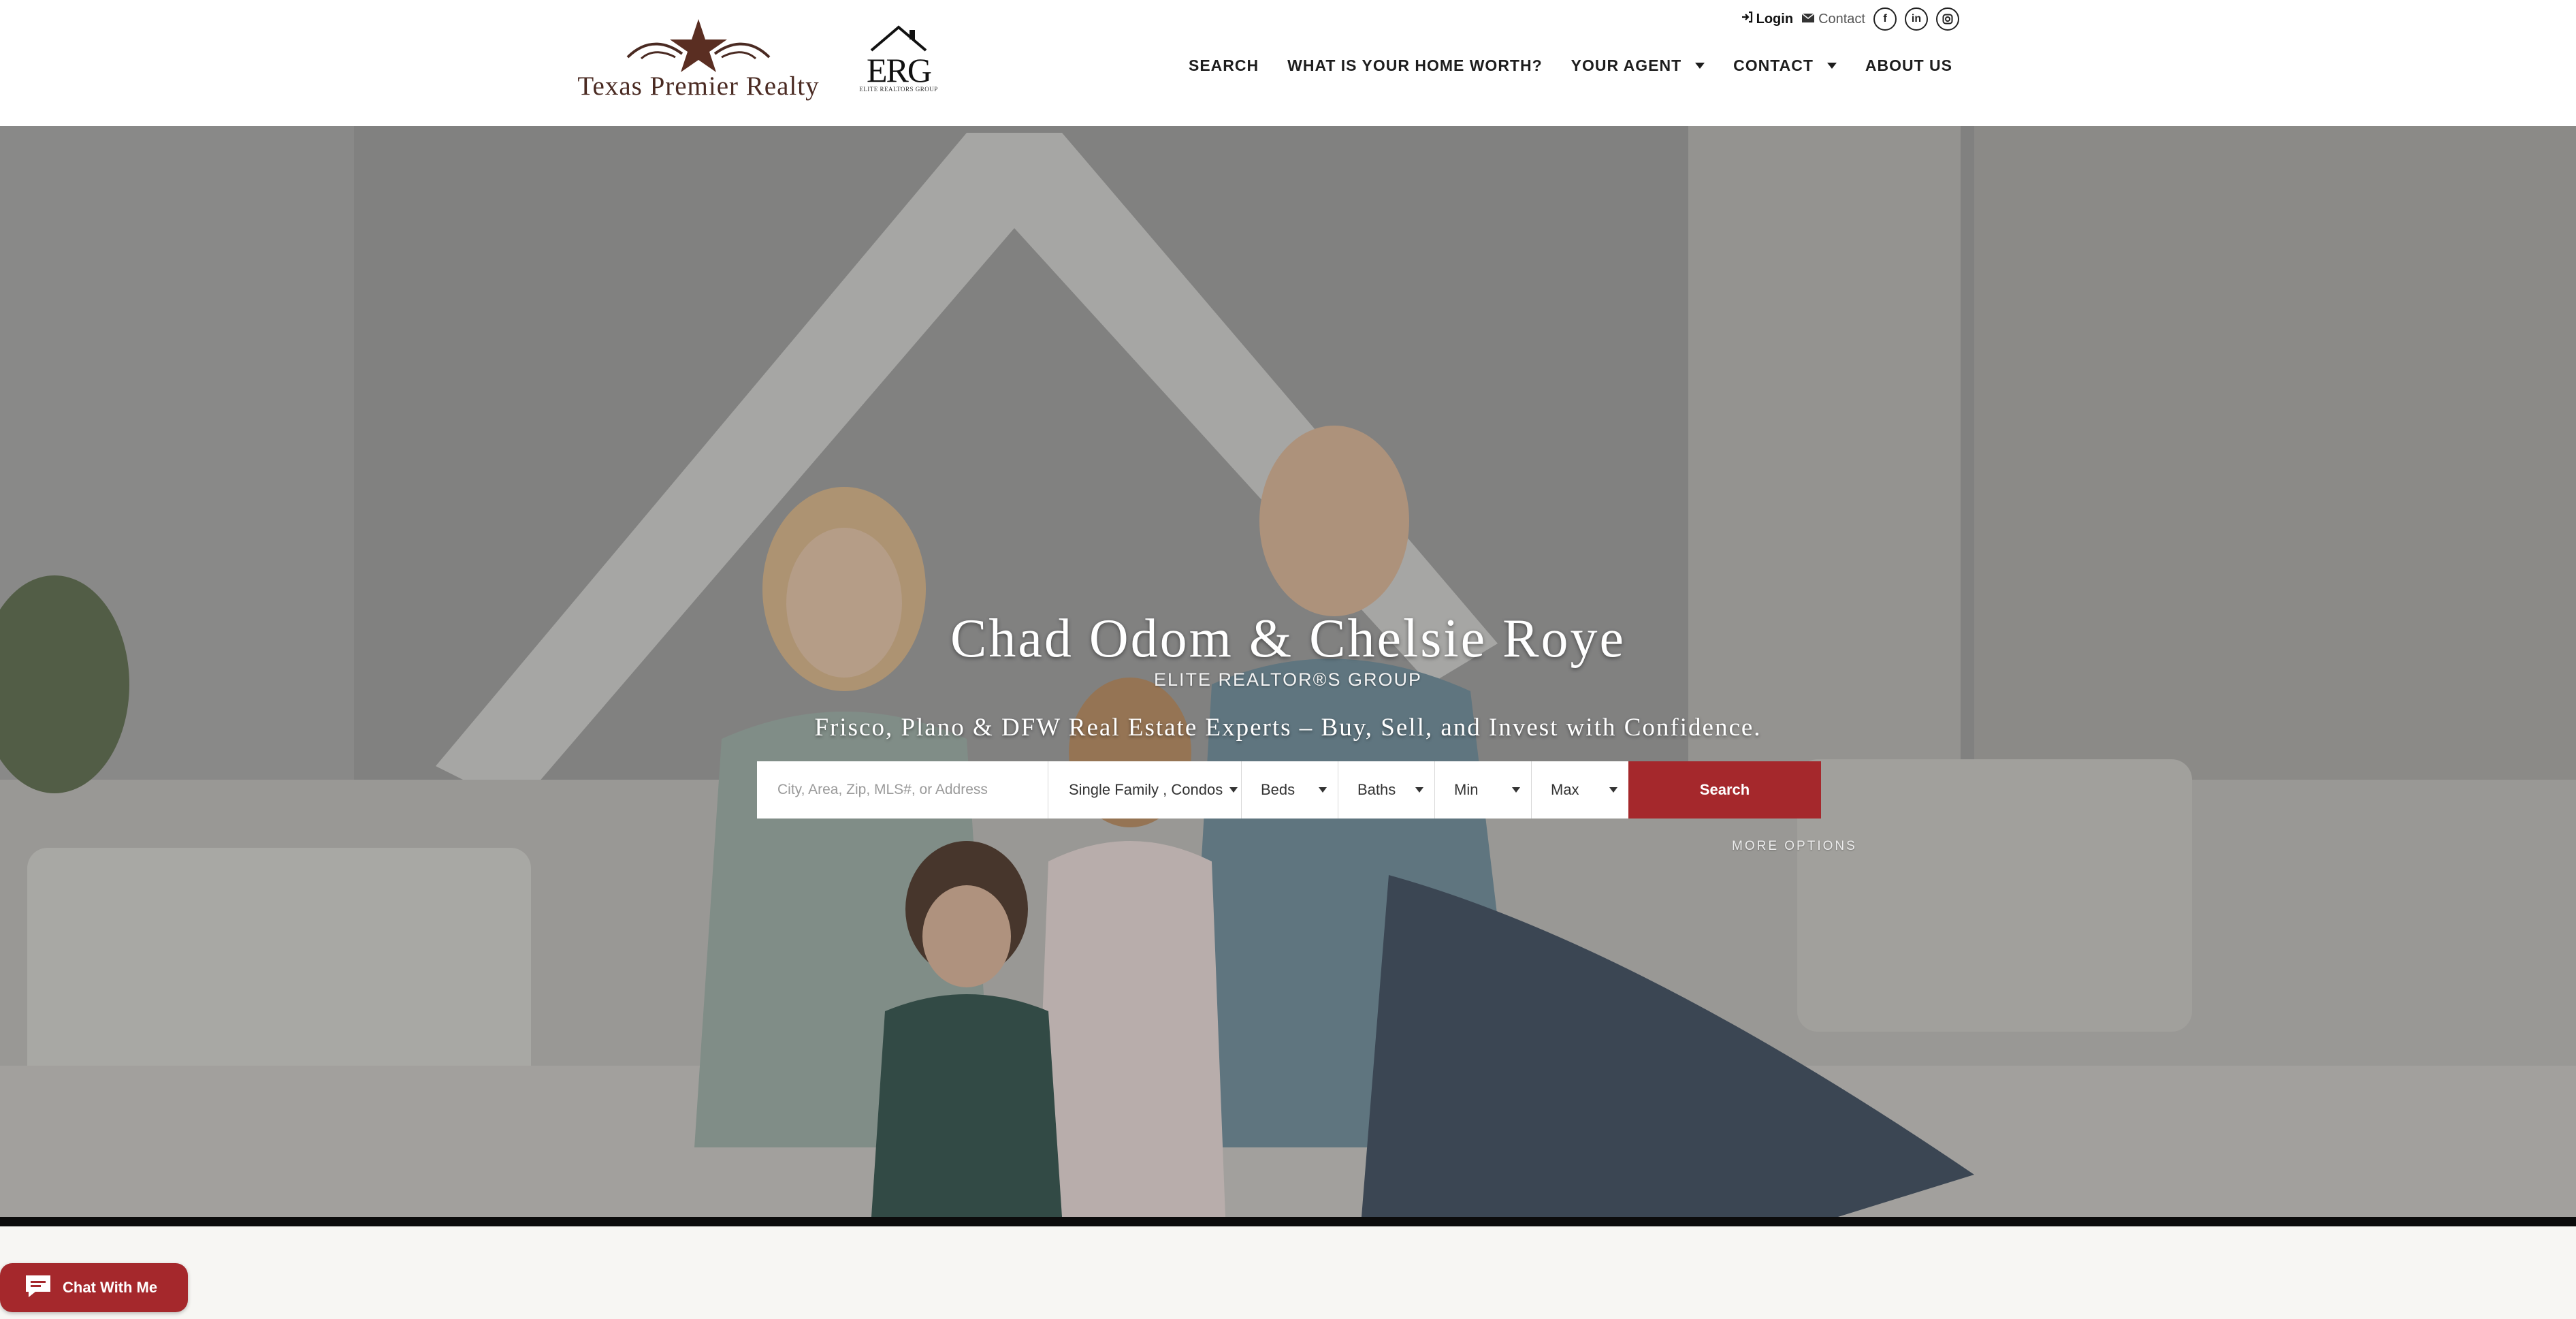 The image size is (2576, 1319). I want to click on nav-search-label: SEARCH, so click(1224, 65).